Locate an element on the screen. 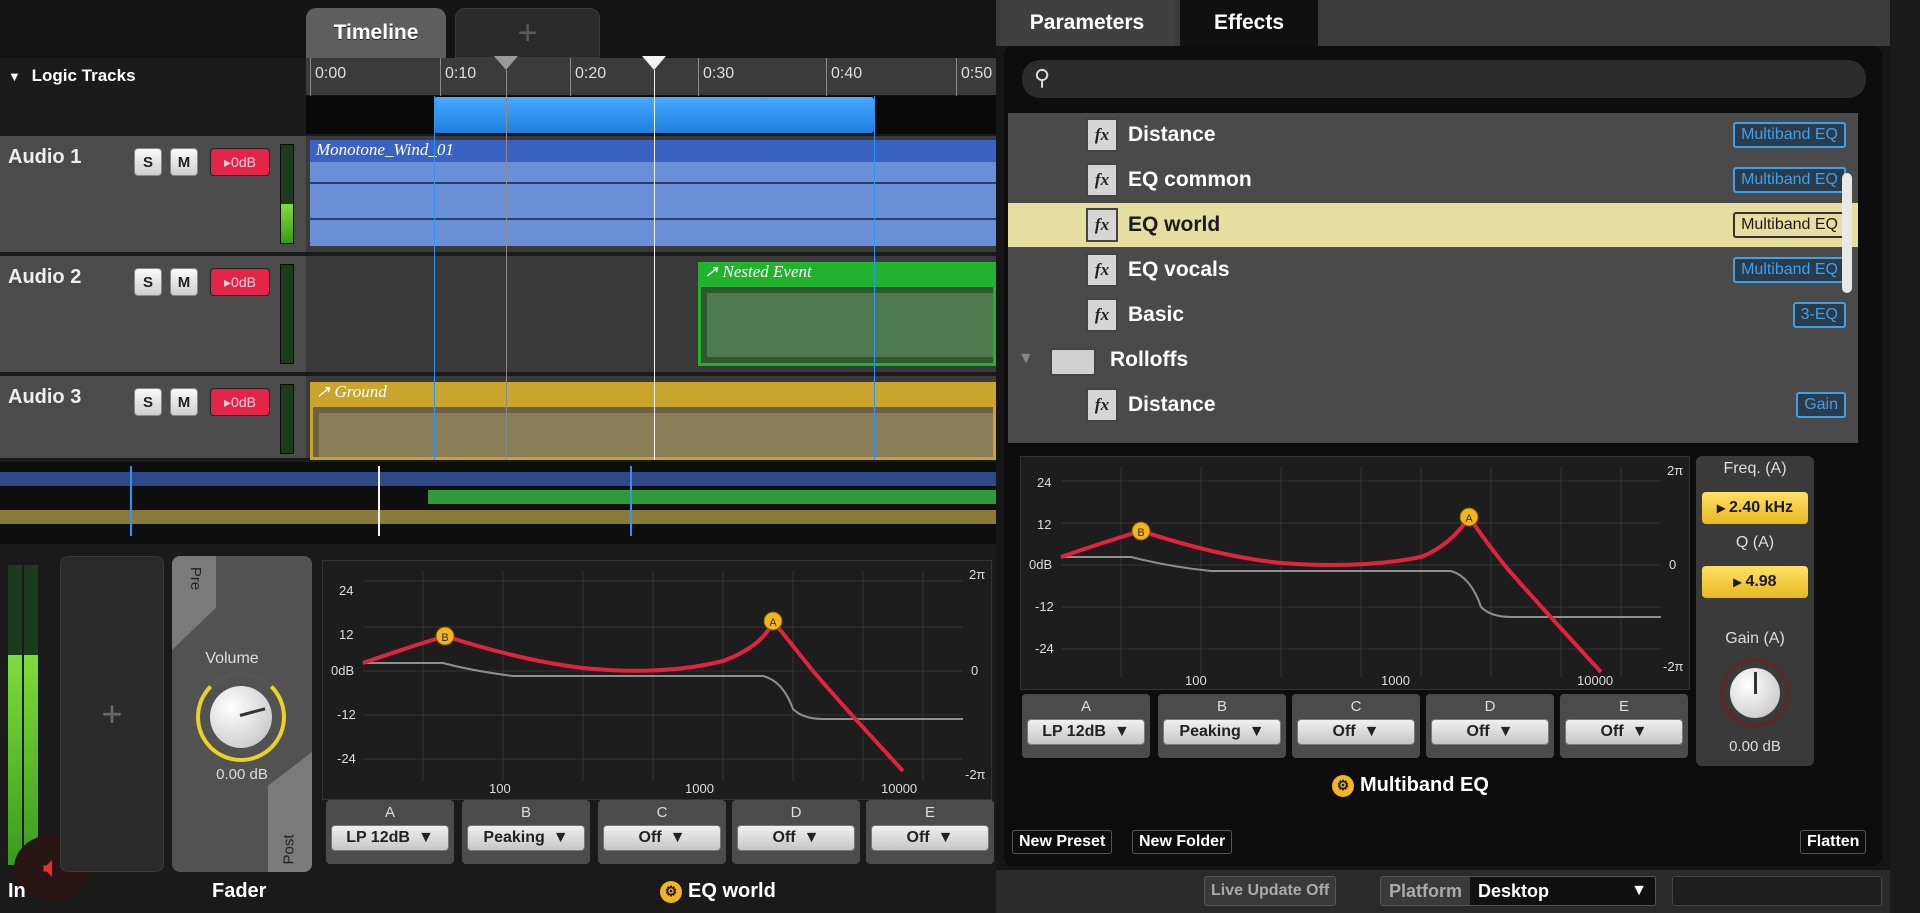  add-effect-button: + is located at coordinates (112, 714).